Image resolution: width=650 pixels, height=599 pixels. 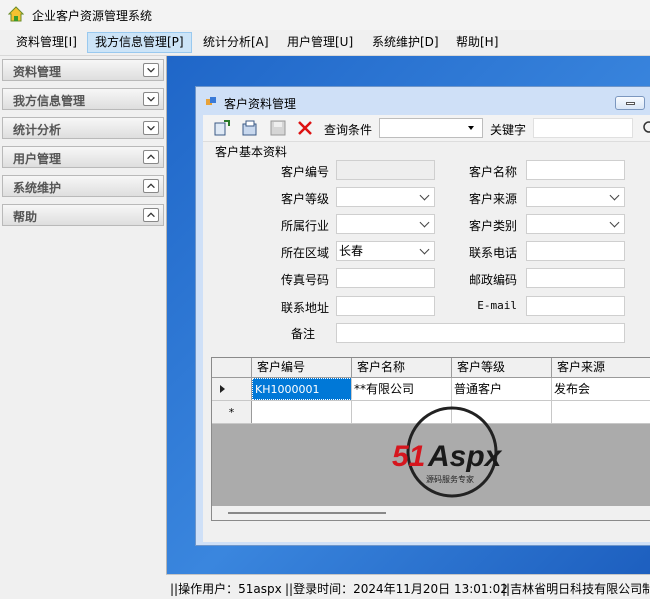 I want to click on customer-level-select, so click(x=385, y=197).